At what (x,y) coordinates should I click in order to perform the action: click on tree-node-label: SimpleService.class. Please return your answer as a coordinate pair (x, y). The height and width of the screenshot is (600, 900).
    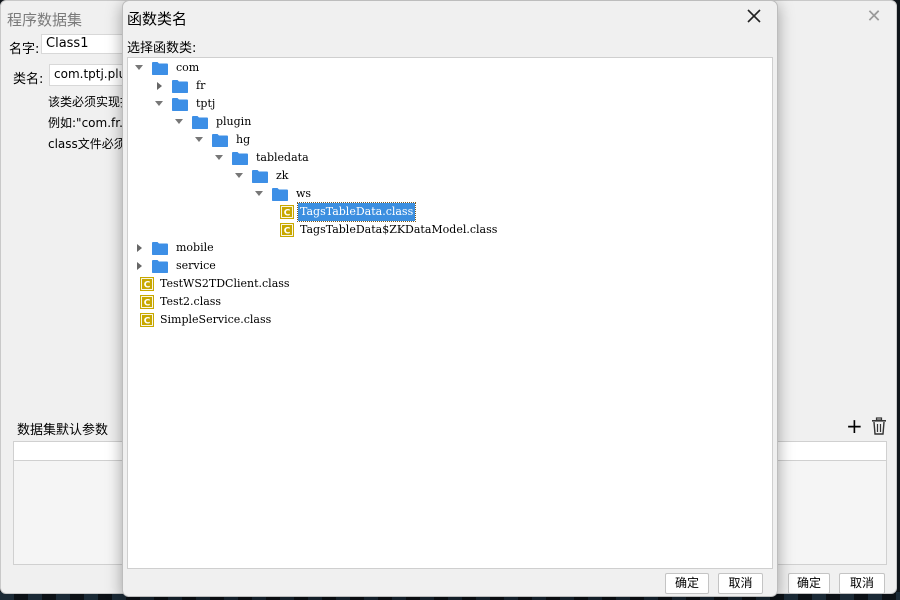
    Looking at the image, I should click on (216, 319).